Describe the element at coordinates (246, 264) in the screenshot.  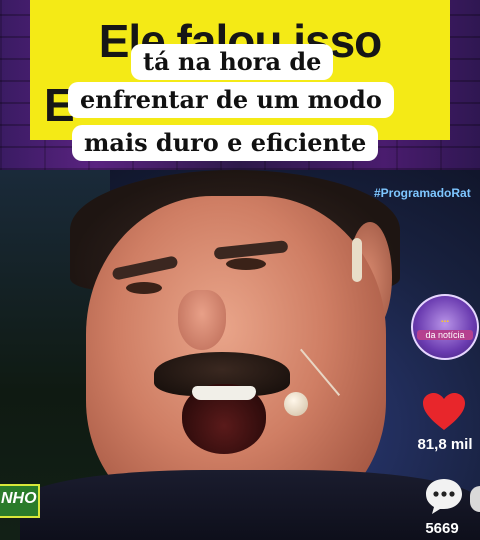
I see `presenter-eye-right` at that location.